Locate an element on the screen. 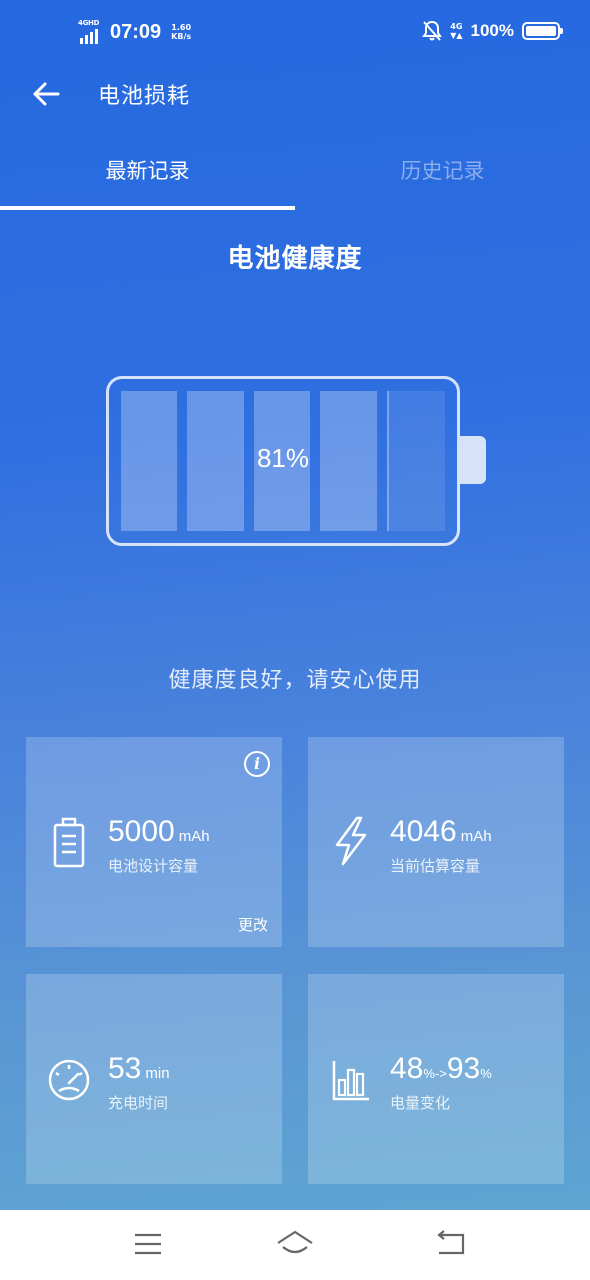 The height and width of the screenshot is (1280, 590). level-change-label: 电量变化 is located at coordinates (420, 1103).